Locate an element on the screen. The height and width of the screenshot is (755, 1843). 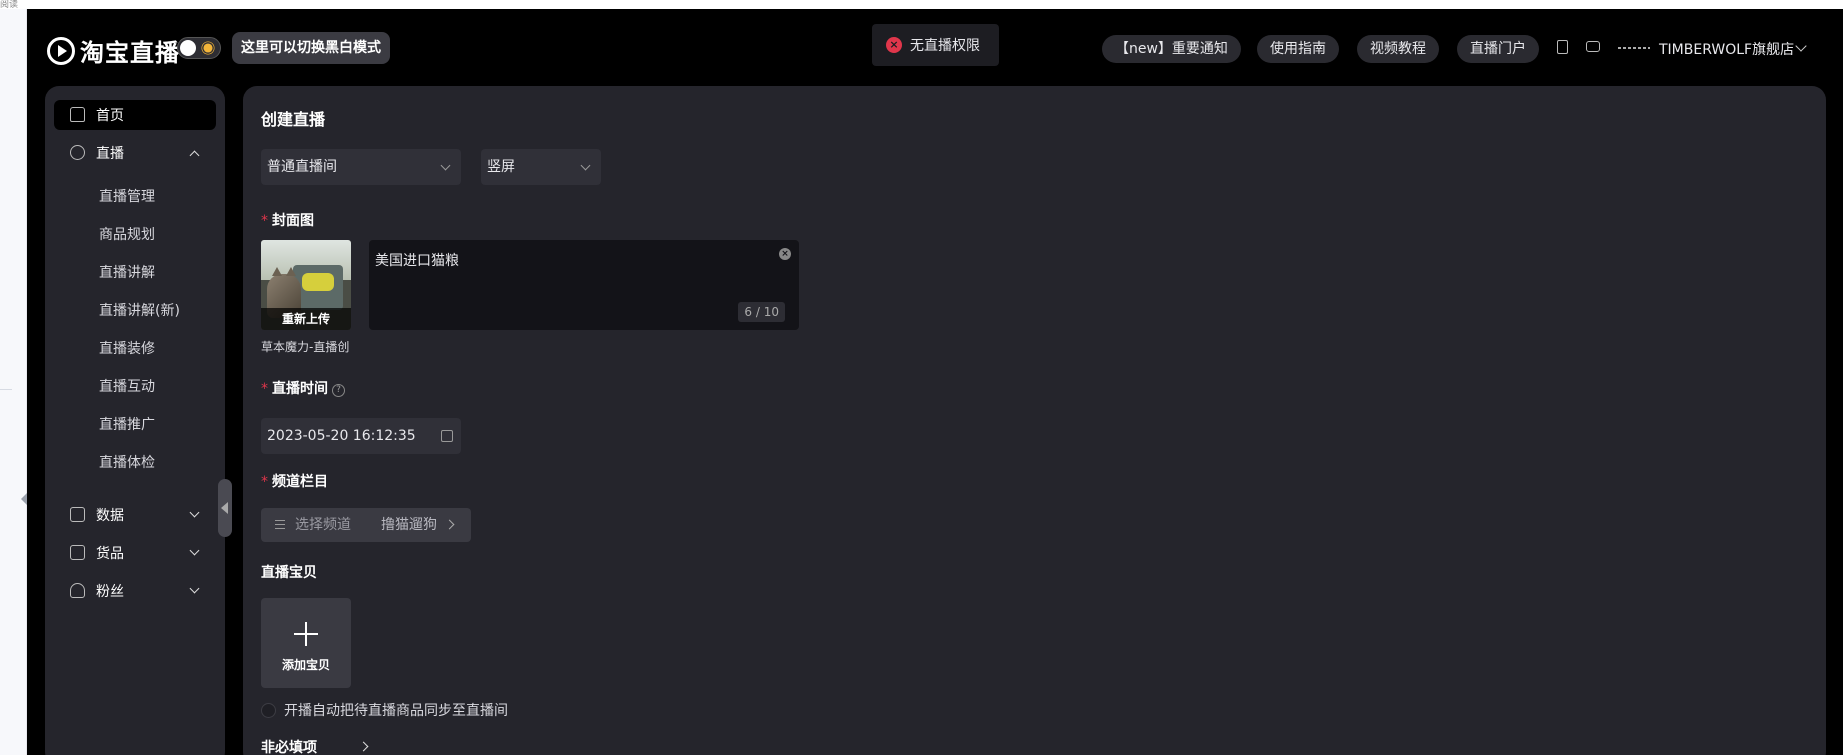
sun-icon is located at coordinates (208, 48).